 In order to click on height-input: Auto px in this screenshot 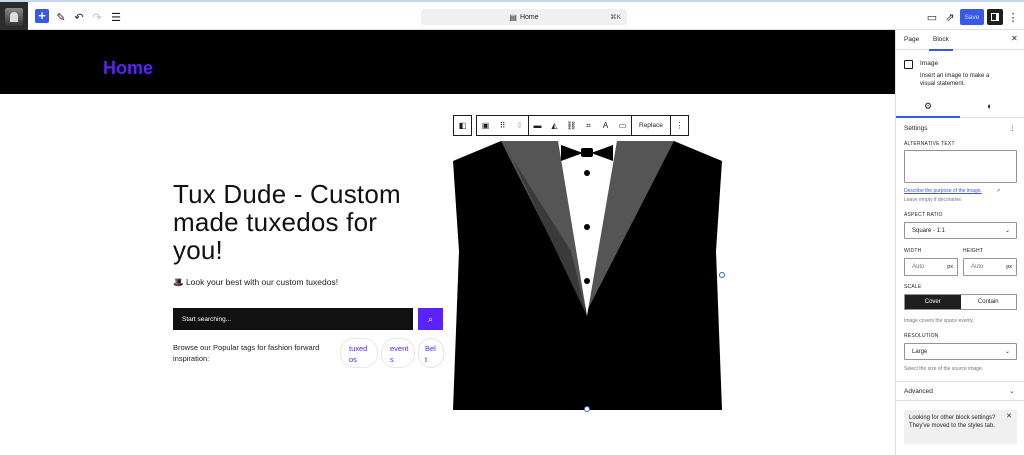, I will do `click(990, 267)`.